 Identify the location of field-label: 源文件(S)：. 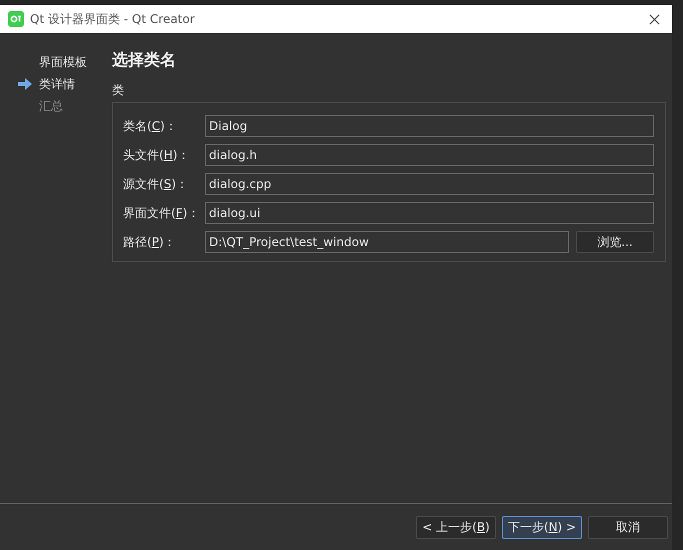
(156, 184).